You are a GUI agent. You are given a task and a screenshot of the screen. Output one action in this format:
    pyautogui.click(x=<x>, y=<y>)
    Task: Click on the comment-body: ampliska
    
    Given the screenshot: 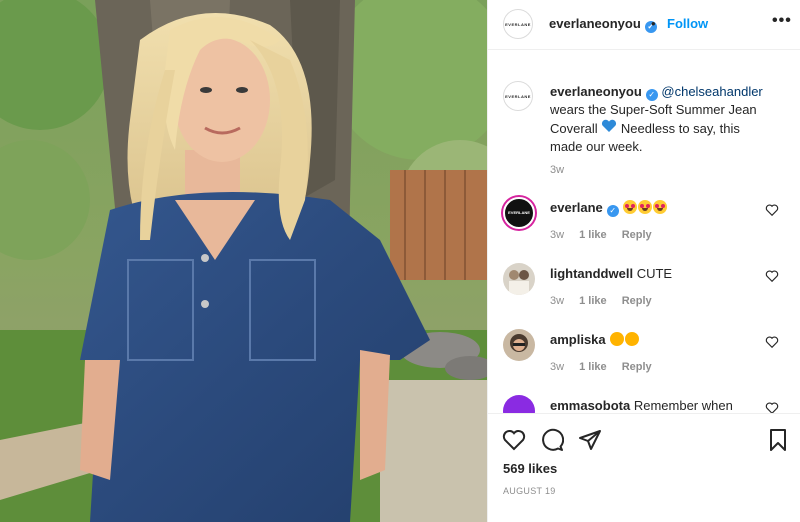 What is the action you would take?
    pyautogui.click(x=595, y=339)
    